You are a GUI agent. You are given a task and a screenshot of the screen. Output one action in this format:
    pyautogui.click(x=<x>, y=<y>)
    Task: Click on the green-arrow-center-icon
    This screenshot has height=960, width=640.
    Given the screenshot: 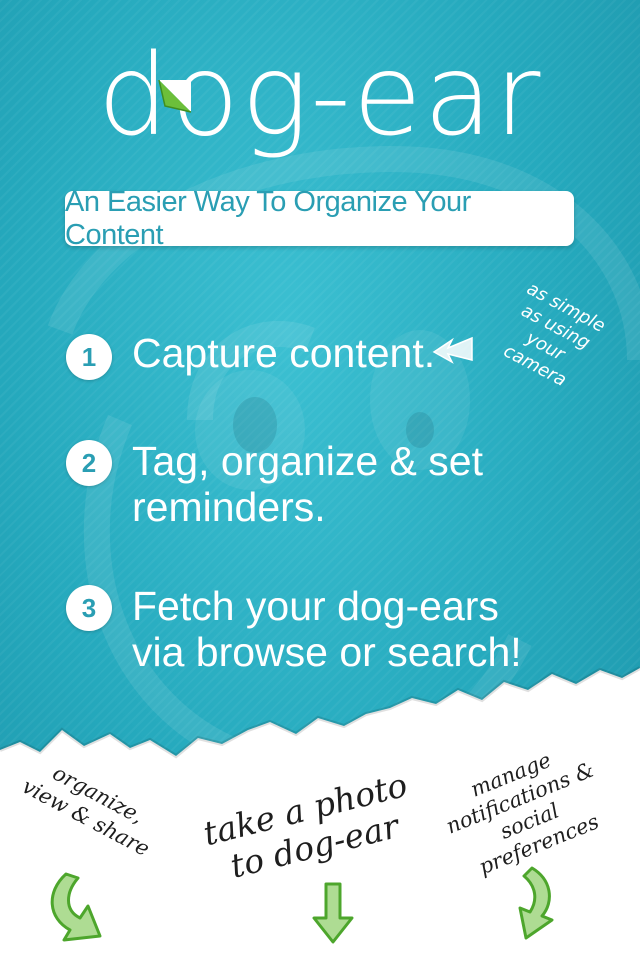 What is the action you would take?
    pyautogui.click(x=333, y=913)
    